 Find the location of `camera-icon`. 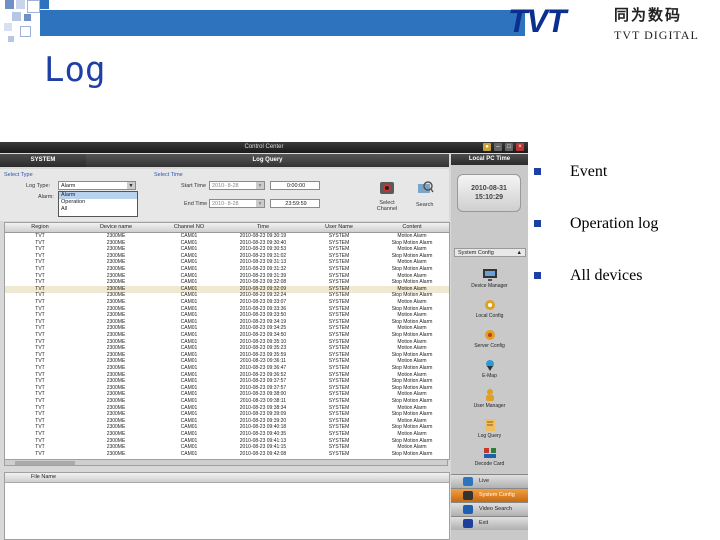

camera-icon is located at coordinates (387, 188).